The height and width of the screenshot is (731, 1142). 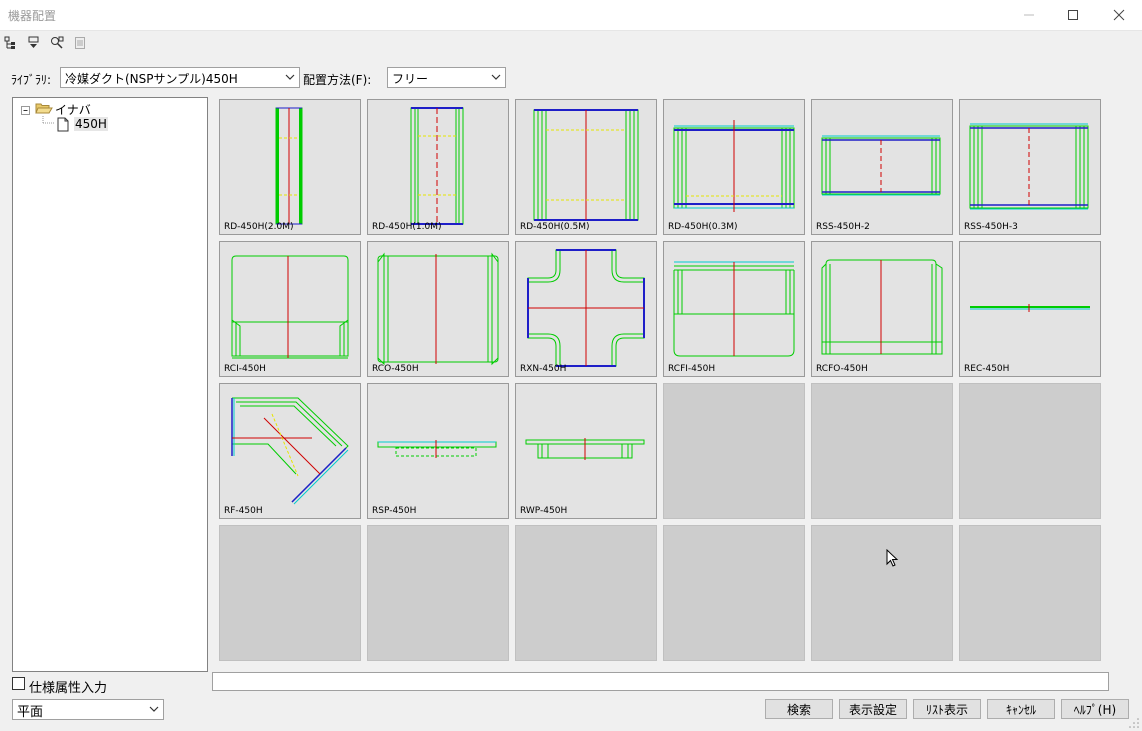 What do you see at coordinates (48, 120) in the screenshot?
I see `tree-connector` at bounding box center [48, 120].